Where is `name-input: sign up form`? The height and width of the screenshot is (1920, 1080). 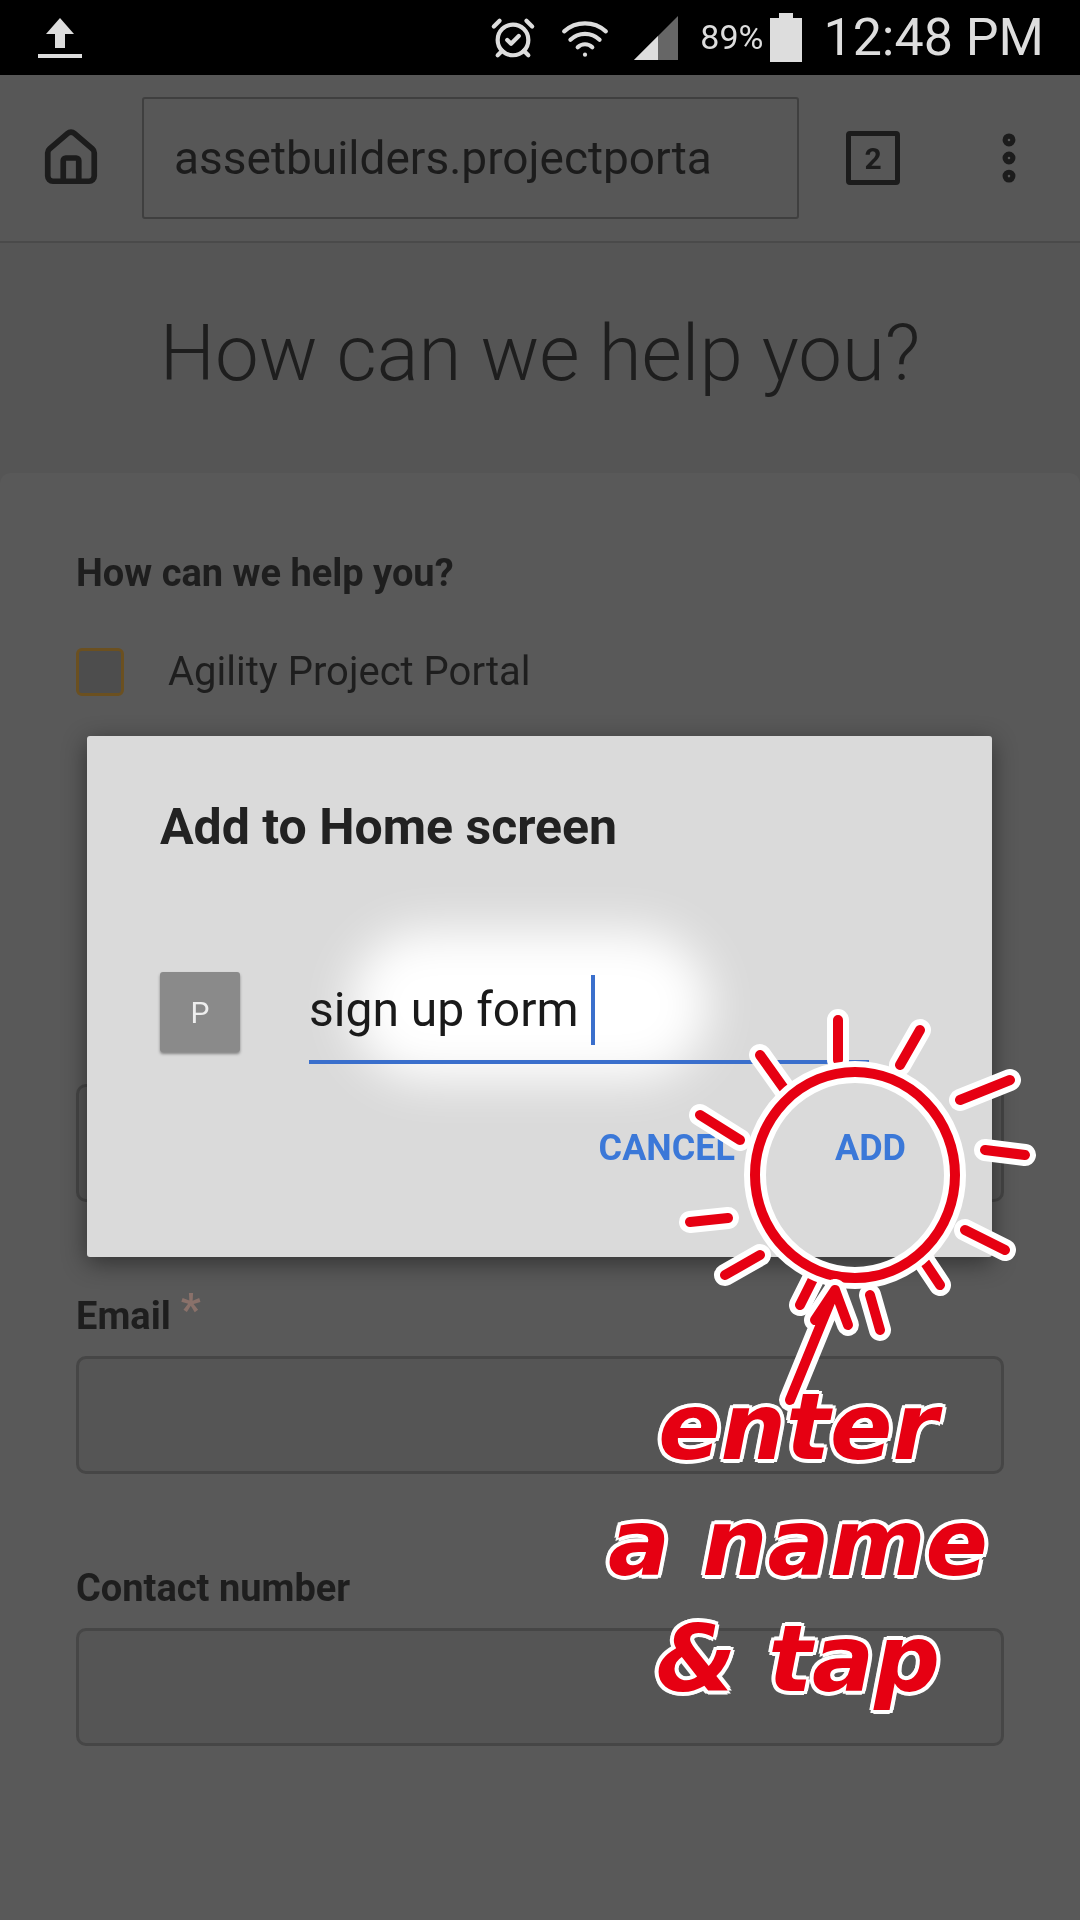 name-input: sign up form is located at coordinates (589, 1012).